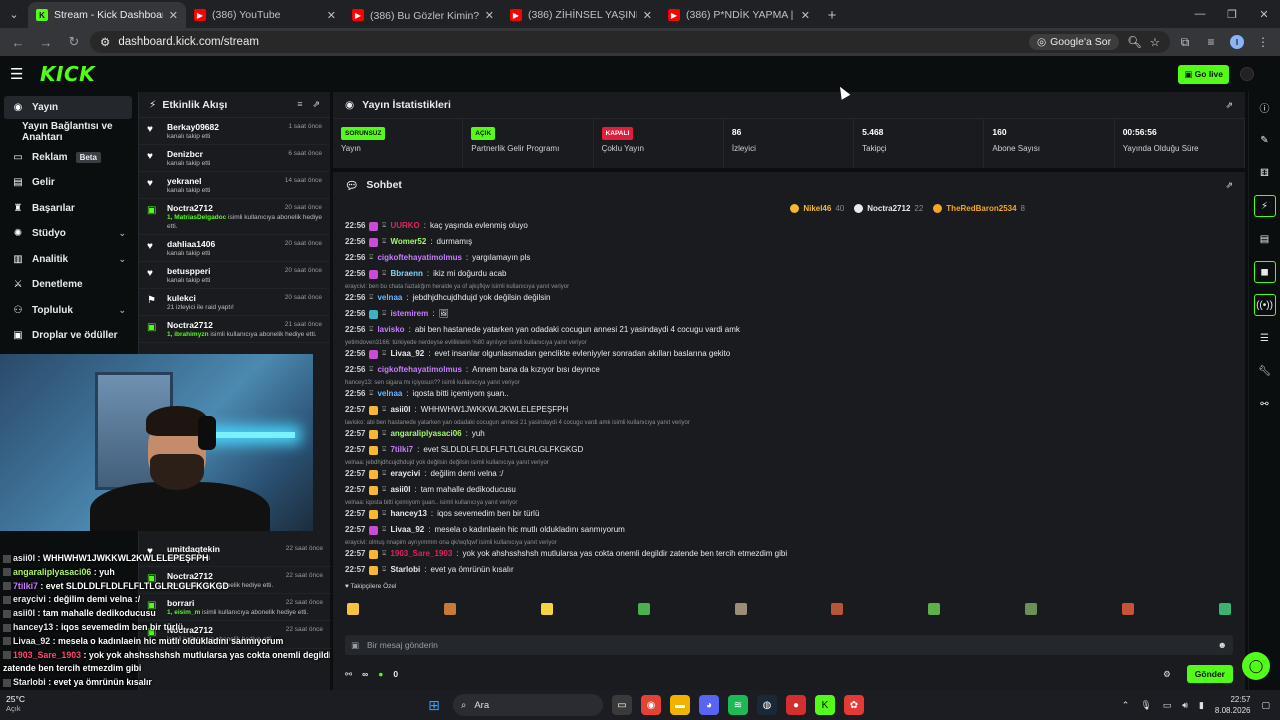 Image resolution: width=1280 pixels, height=720 pixels. Describe the element at coordinates (69, 234) in the screenshot. I see `sidebar-item-studio: ✺ Stüdyo ⌄` at that location.